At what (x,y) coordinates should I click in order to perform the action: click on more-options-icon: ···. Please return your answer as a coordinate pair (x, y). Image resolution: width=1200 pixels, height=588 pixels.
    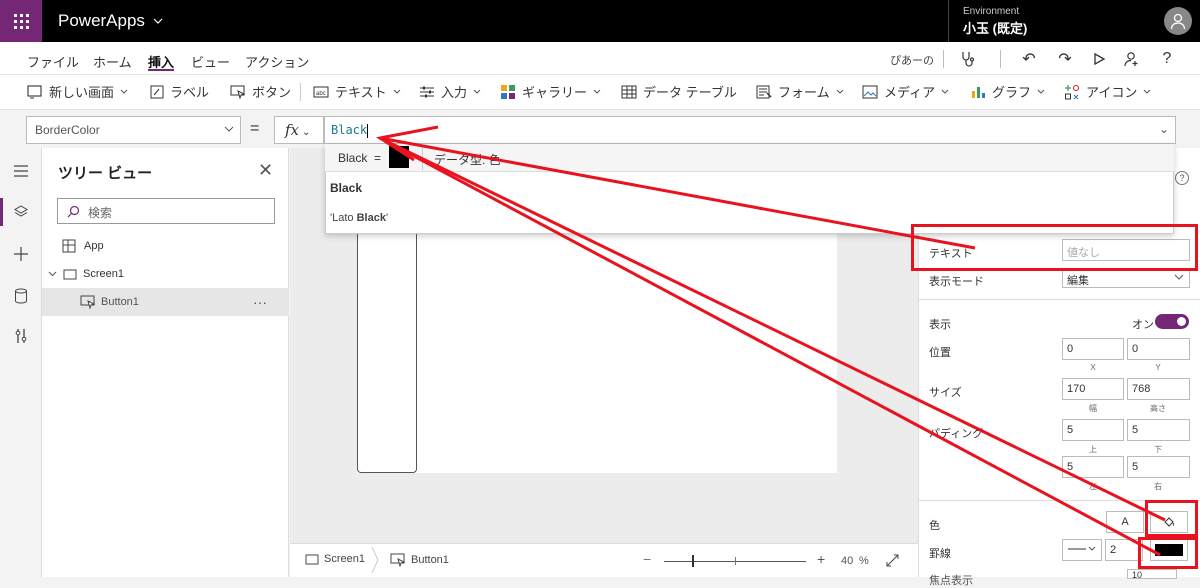
    Looking at the image, I should click on (260, 302).